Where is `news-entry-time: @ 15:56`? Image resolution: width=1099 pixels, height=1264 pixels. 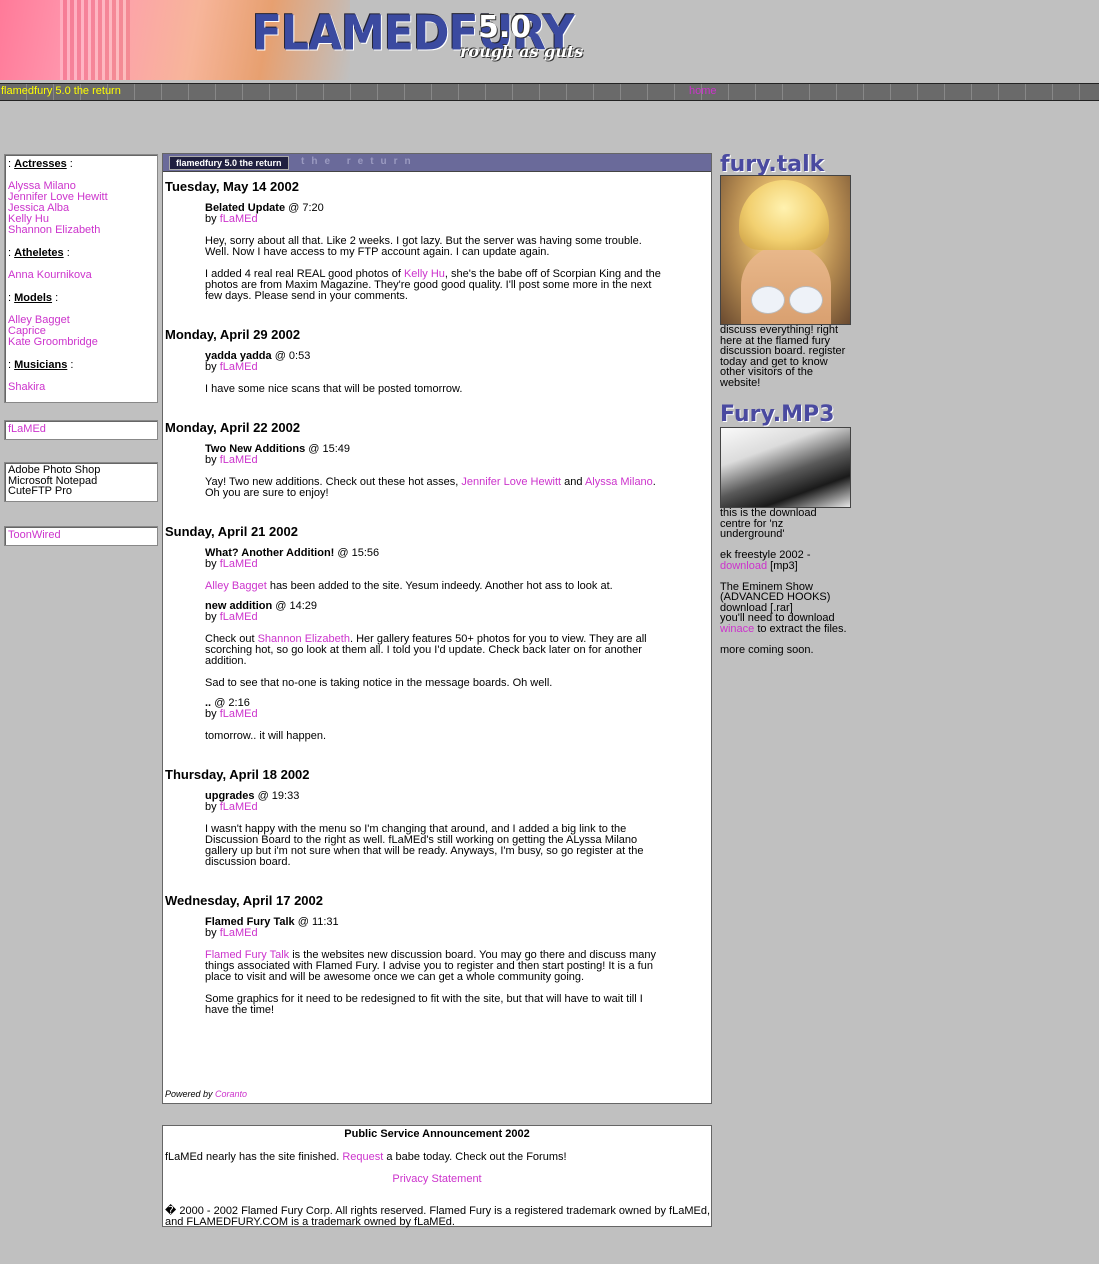 news-entry-time: @ 15:56 is located at coordinates (358, 553).